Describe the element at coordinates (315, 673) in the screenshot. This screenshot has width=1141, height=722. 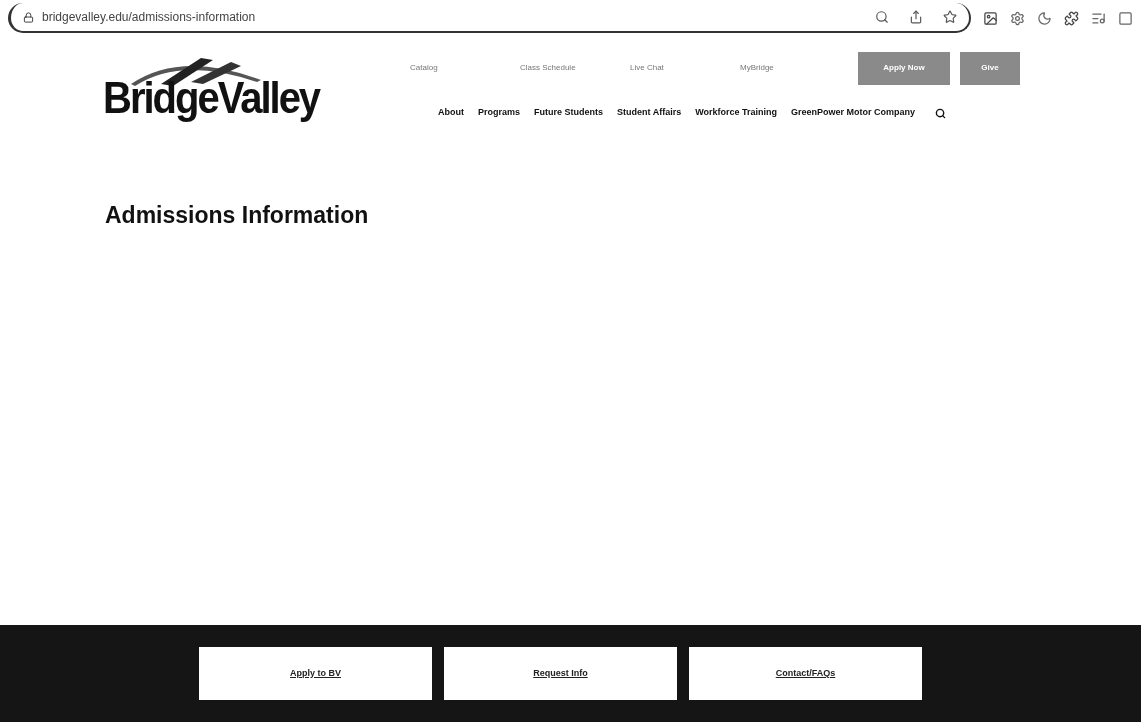
I see `footer-button: Apply to BV` at that location.